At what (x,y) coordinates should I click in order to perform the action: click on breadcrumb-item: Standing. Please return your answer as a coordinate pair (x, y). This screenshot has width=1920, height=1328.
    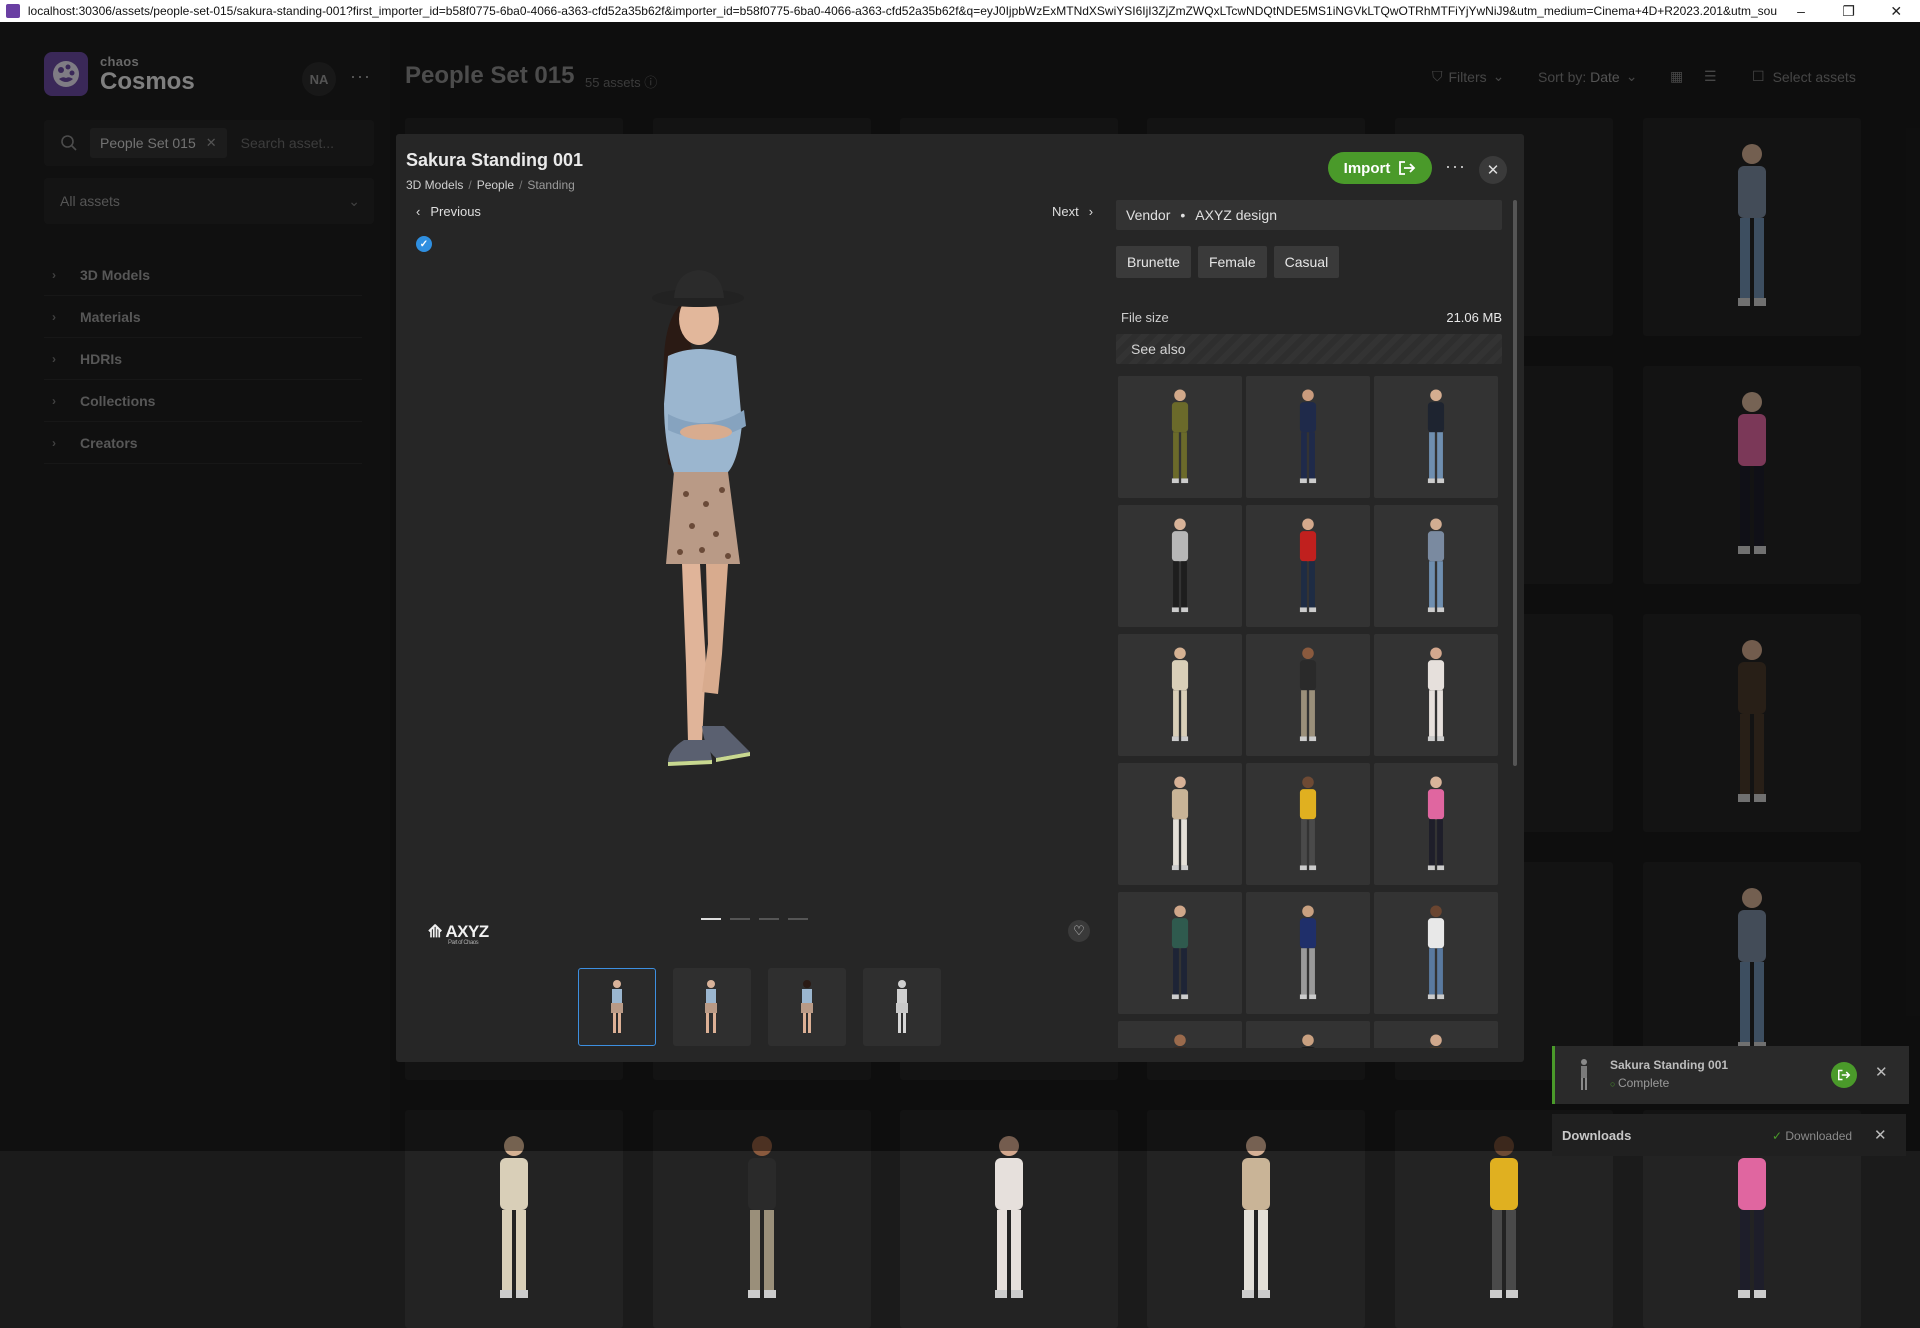
    Looking at the image, I should click on (550, 185).